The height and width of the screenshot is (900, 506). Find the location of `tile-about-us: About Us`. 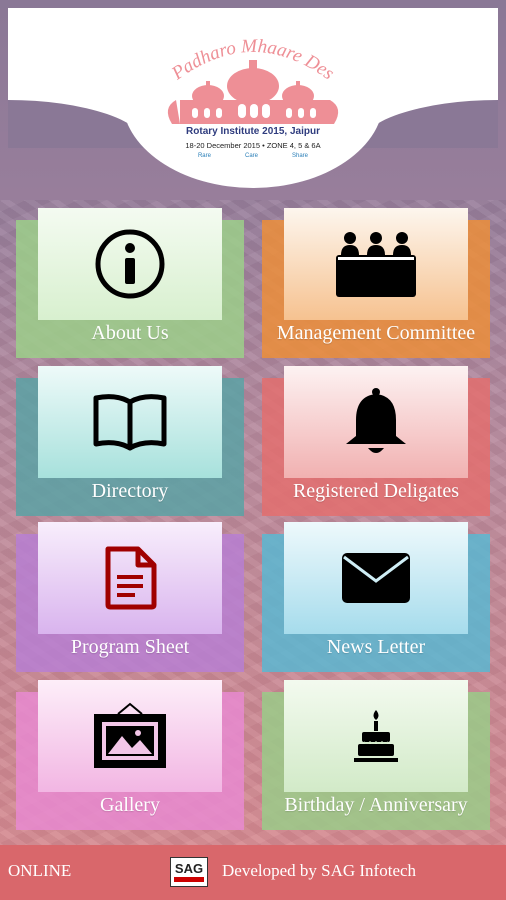

tile-about-us: About Us is located at coordinates (130, 283).